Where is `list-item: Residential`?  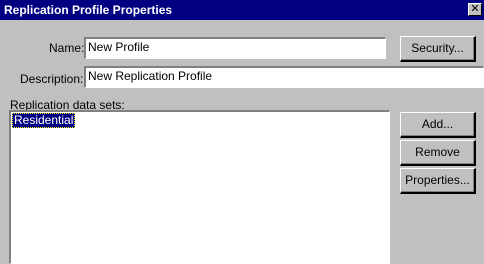
list-item: Residential is located at coordinates (44, 120).